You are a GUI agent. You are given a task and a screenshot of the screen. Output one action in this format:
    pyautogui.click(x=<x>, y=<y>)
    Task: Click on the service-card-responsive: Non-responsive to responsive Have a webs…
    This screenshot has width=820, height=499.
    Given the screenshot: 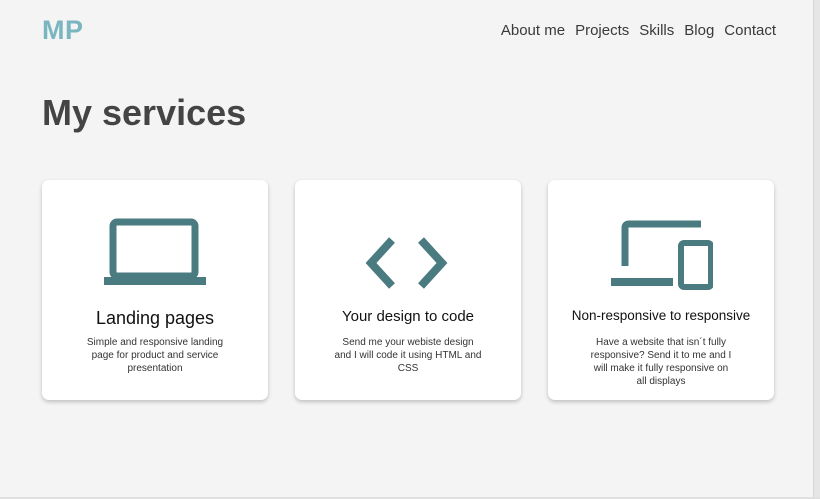 What is the action you would take?
    pyautogui.click(x=661, y=290)
    